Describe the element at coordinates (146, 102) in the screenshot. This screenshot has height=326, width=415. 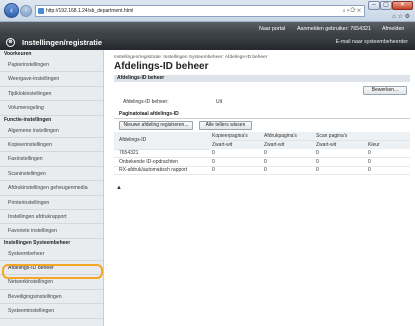
I see `department-id-label: Afdelings-ID beheer:` at that location.